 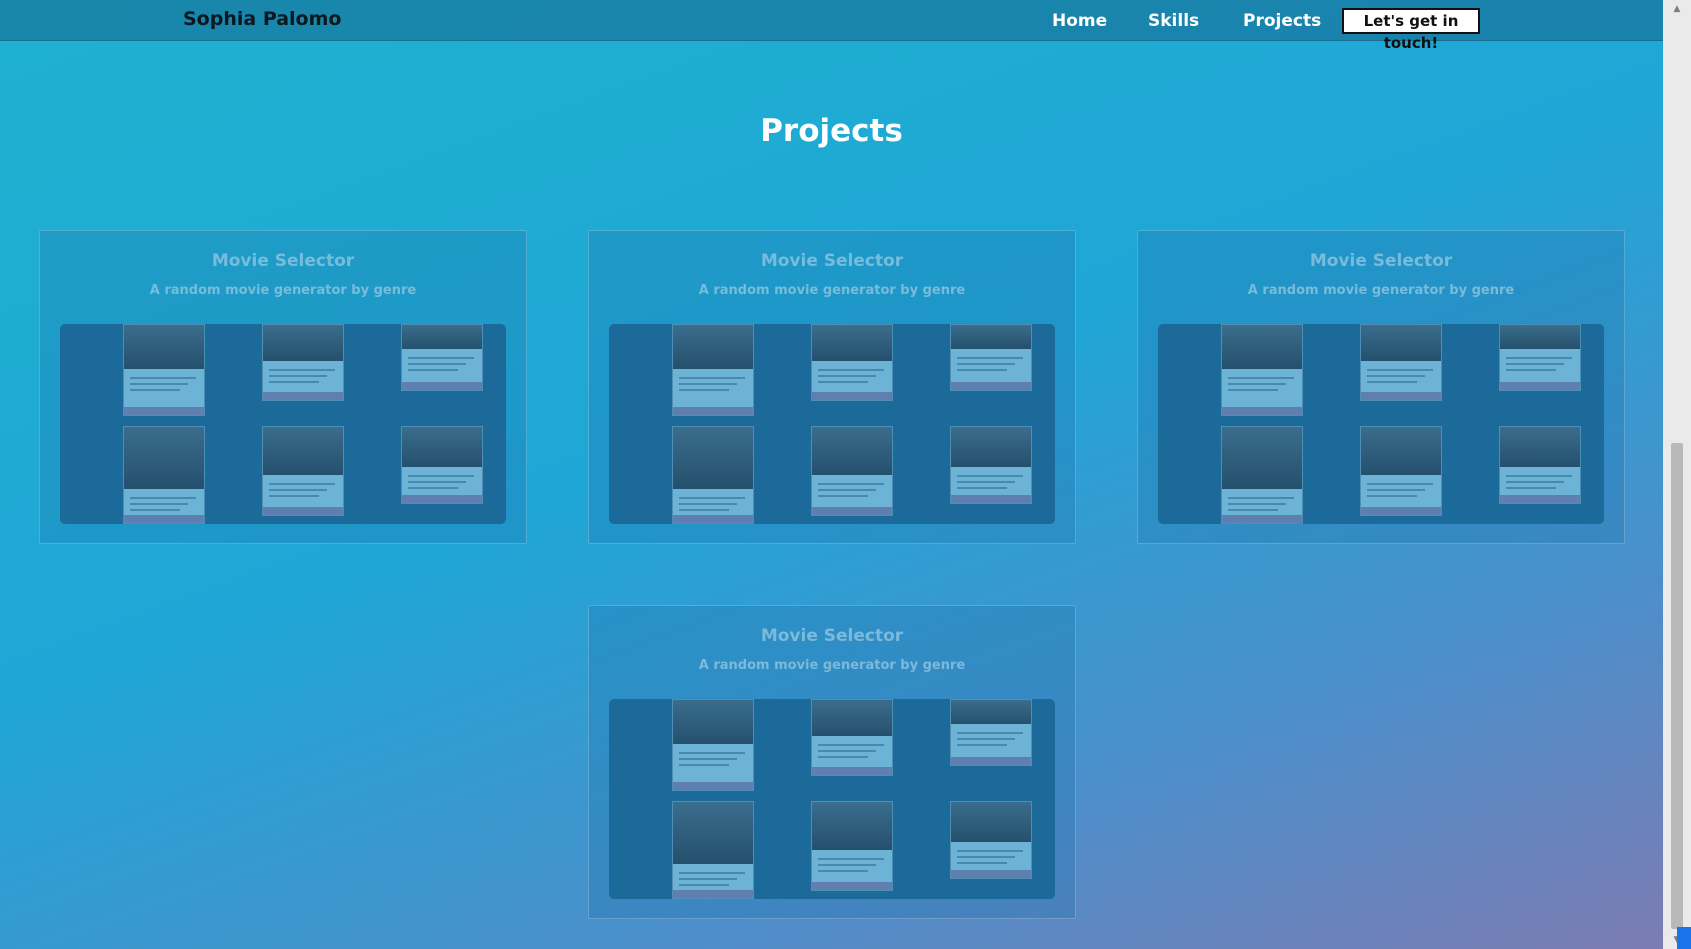 What do you see at coordinates (1684, 938) in the screenshot?
I see `corner-indicator` at bounding box center [1684, 938].